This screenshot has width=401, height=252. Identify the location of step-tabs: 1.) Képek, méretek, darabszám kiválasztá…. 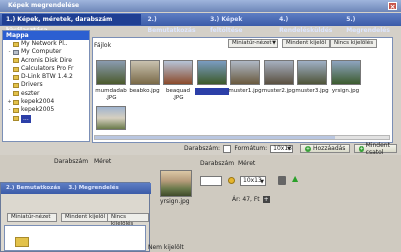
(200, 23).